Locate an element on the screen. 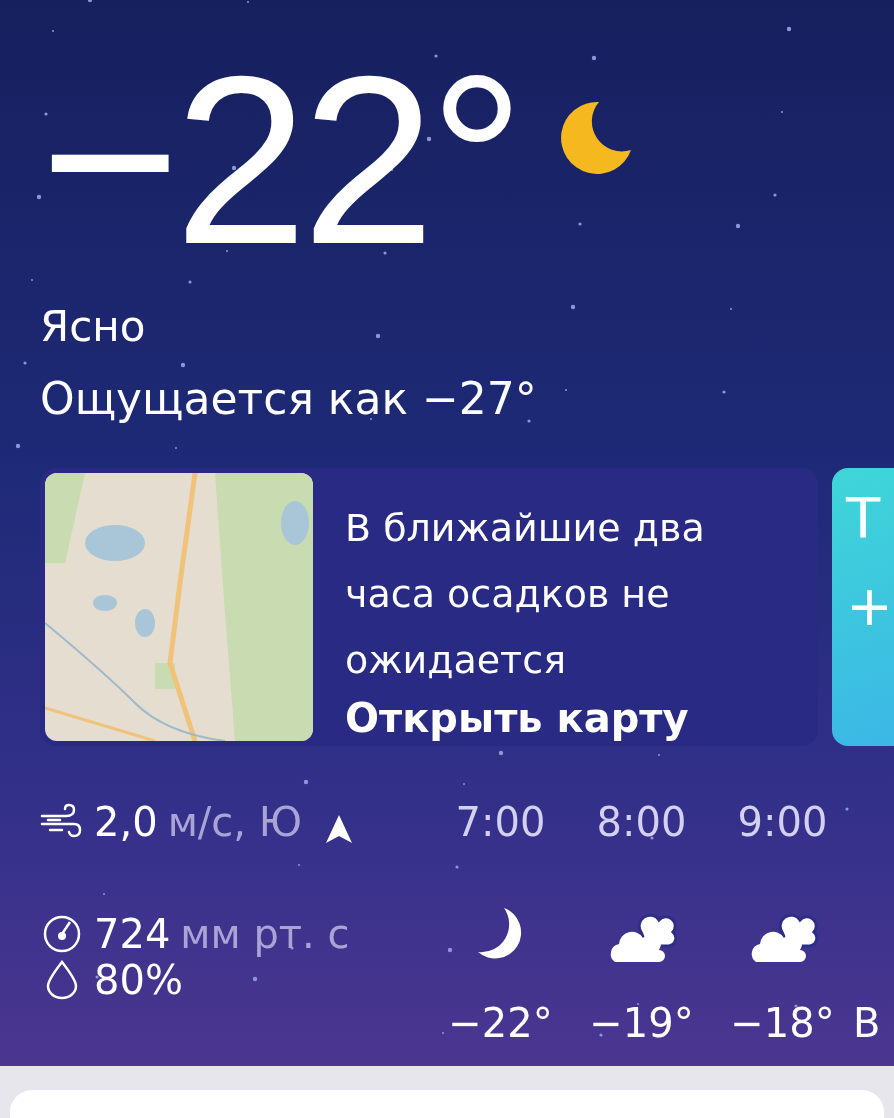 The width and height of the screenshot is (894, 1118). hour-time: 9:00 is located at coordinates (782, 822).